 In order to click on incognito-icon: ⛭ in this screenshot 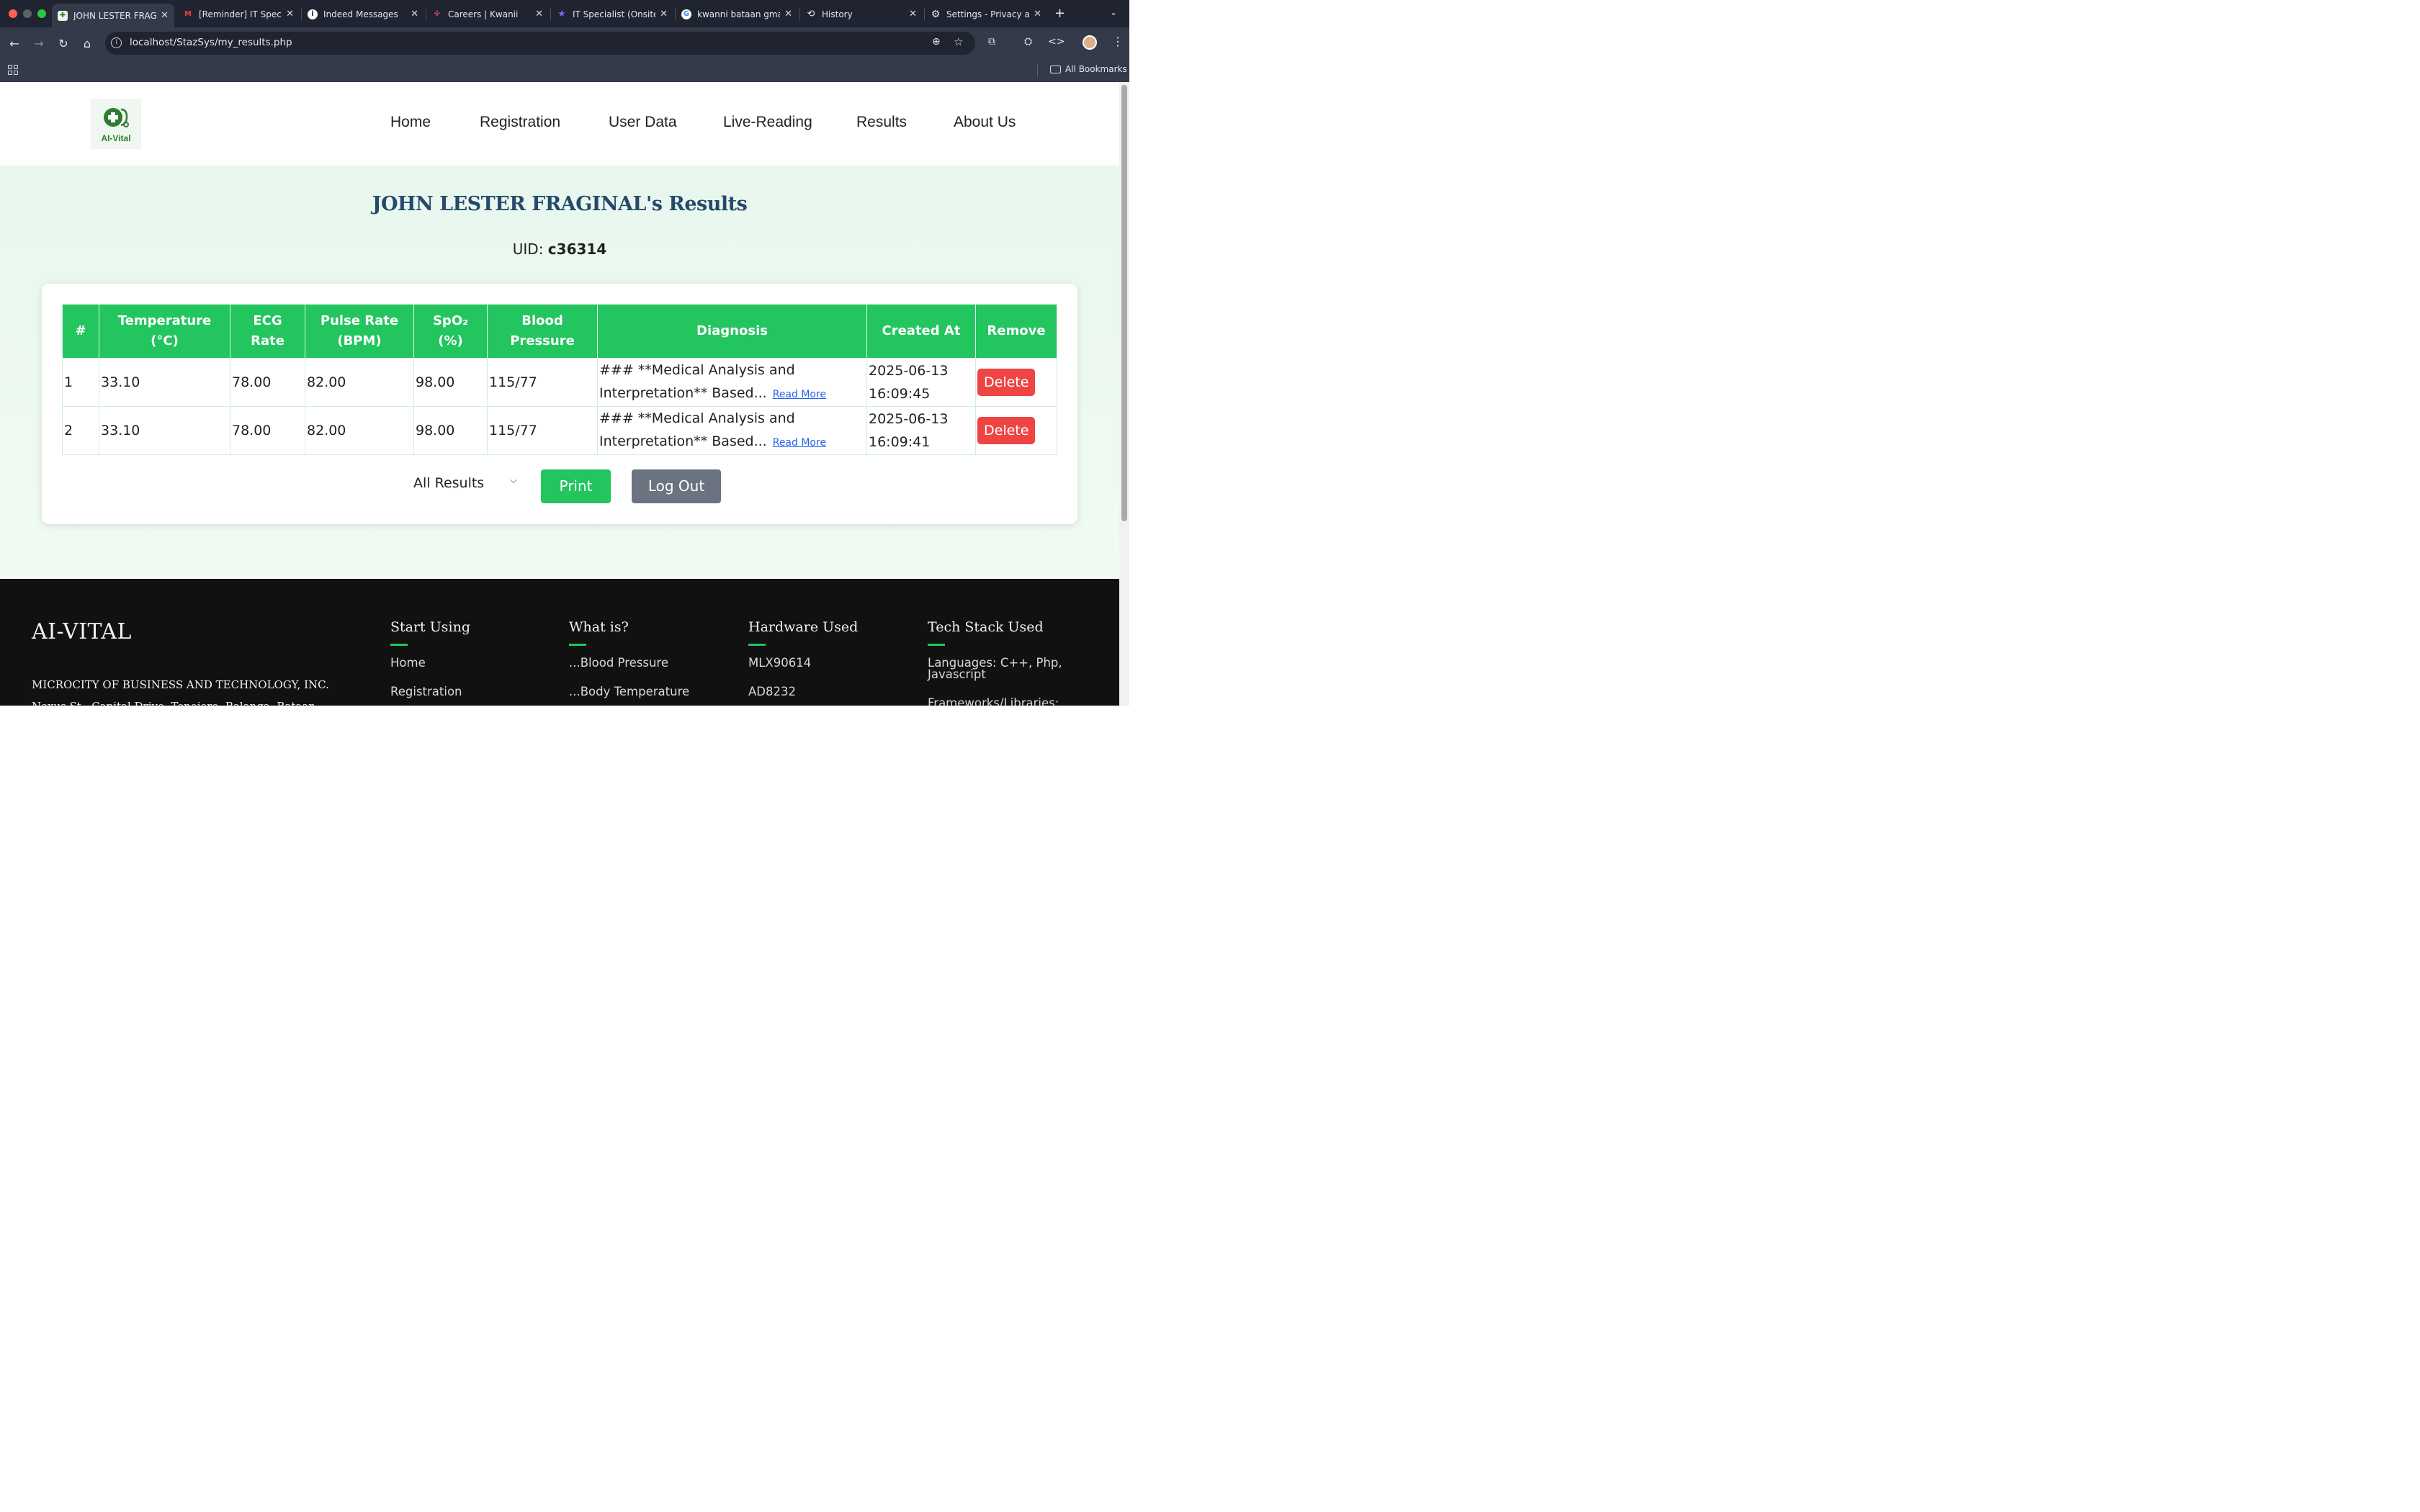, I will do `click(1028, 42)`.